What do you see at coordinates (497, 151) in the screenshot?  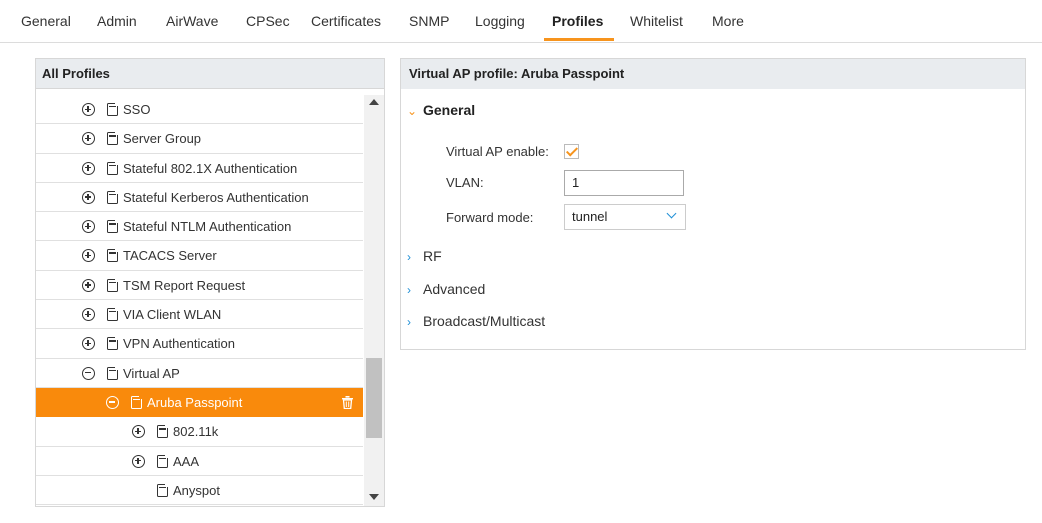 I see `virtual-ap-enable-label: Virtual AP enable:` at bounding box center [497, 151].